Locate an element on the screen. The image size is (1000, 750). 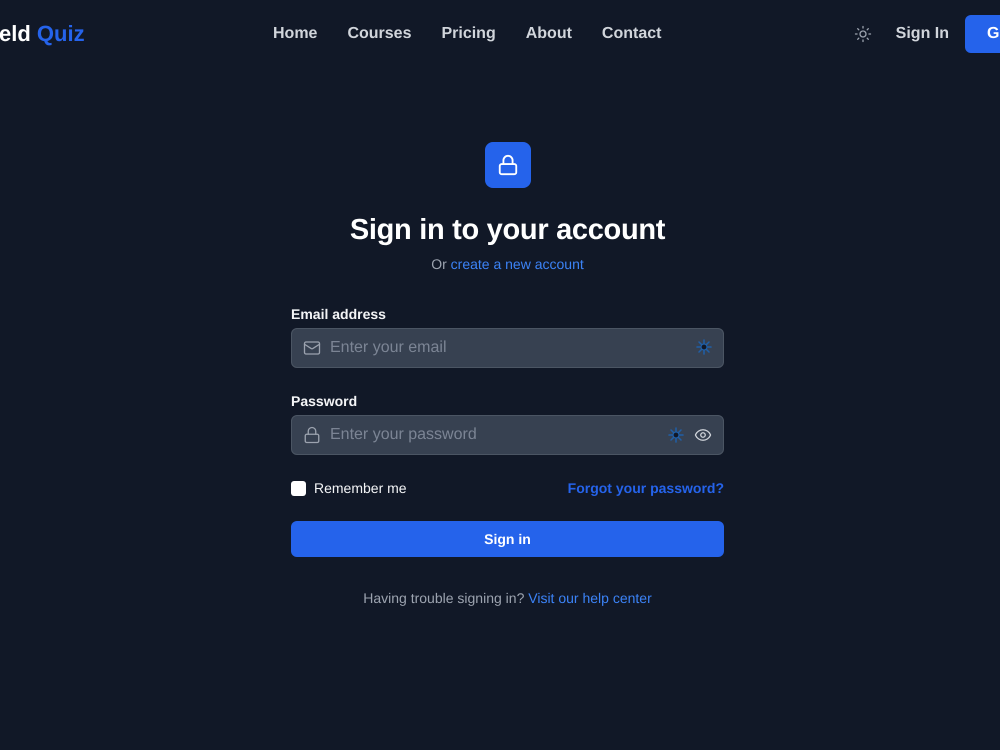
mail-icon is located at coordinates (312, 348).